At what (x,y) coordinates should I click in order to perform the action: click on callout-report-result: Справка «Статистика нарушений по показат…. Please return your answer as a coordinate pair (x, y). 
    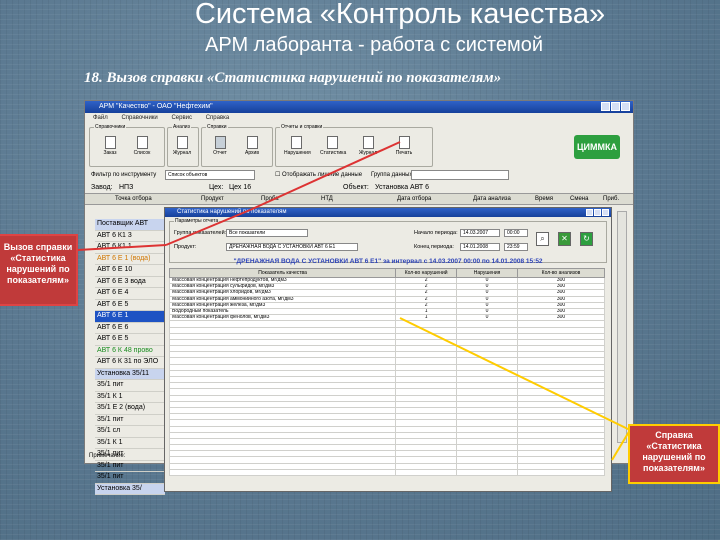
    Looking at the image, I should click on (674, 454).